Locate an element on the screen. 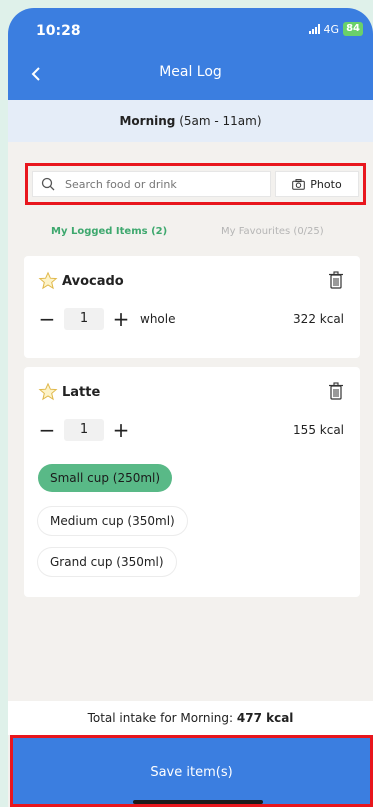 This screenshot has height=807, width=373. quantity-stepper: − 1 + is located at coordinates (84, 430).